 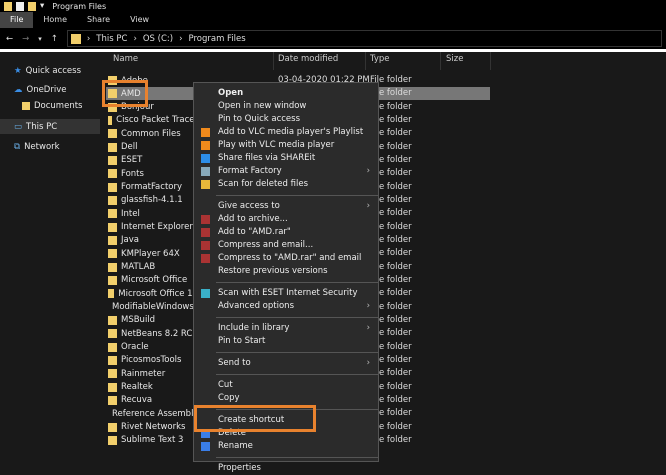 What do you see at coordinates (286, 468) in the screenshot?
I see `menu-item-properties: Properties` at bounding box center [286, 468].